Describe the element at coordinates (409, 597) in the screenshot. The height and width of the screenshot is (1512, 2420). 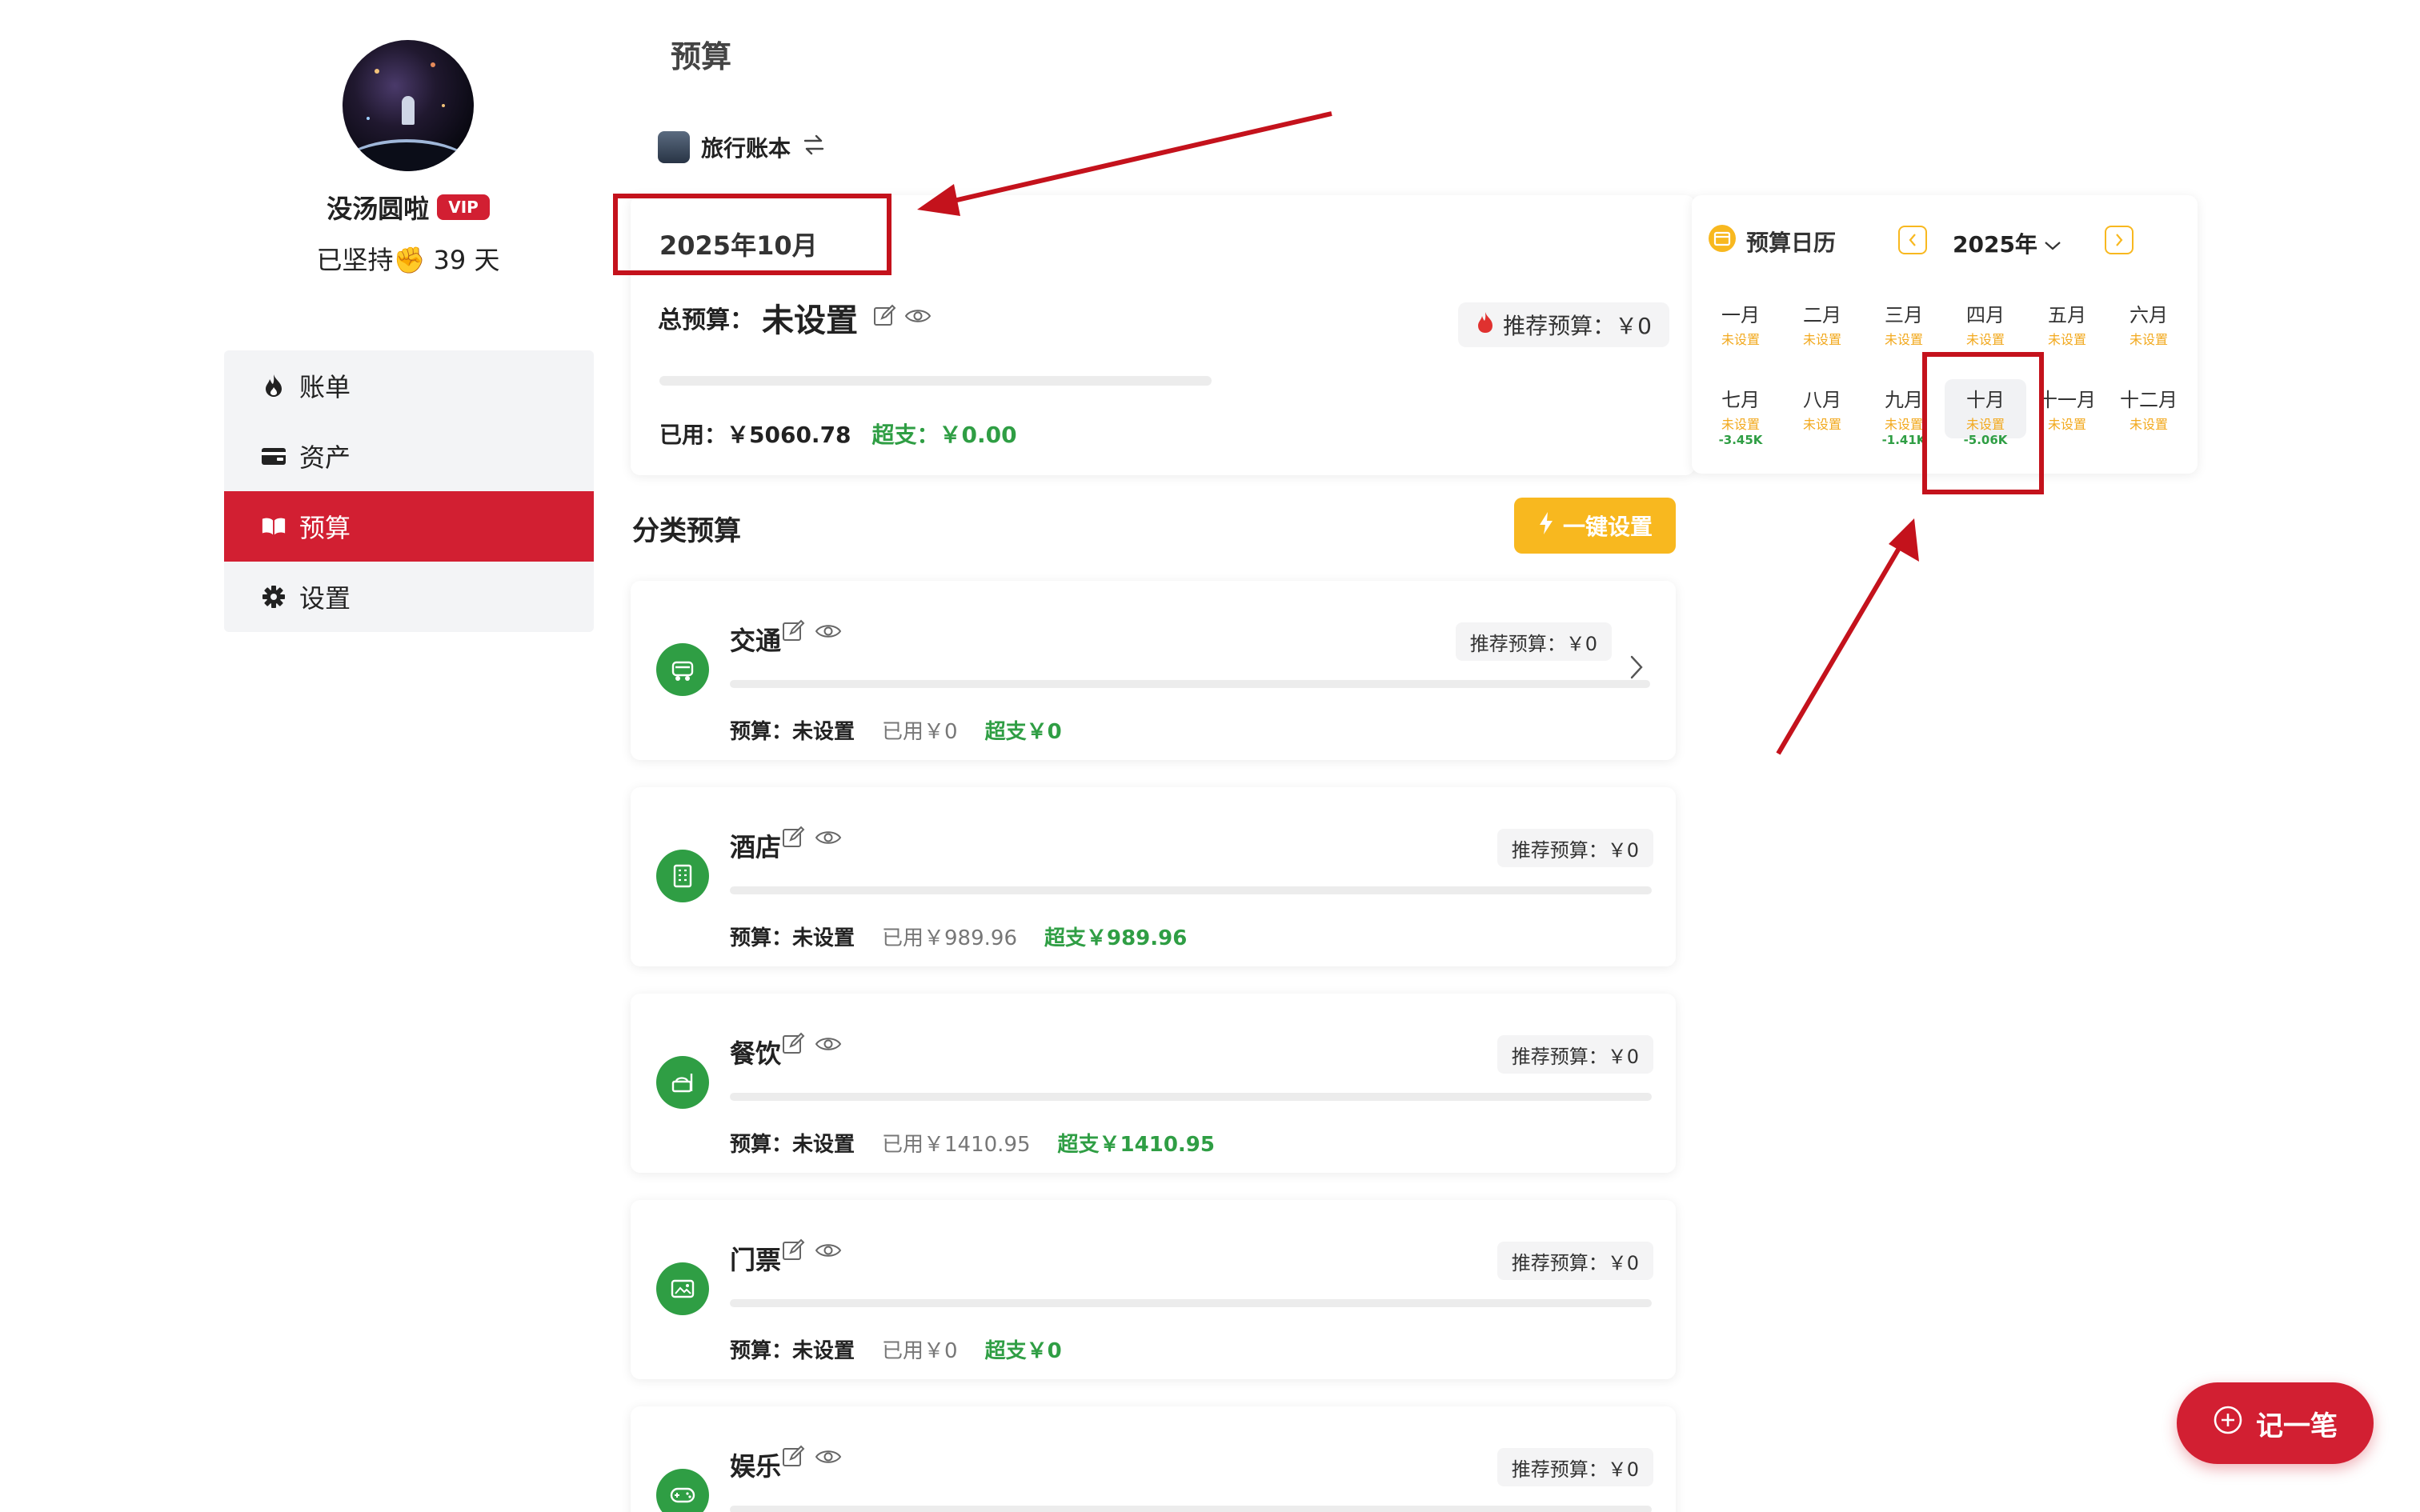
I see `sidebar-item-settings: 设置` at that location.